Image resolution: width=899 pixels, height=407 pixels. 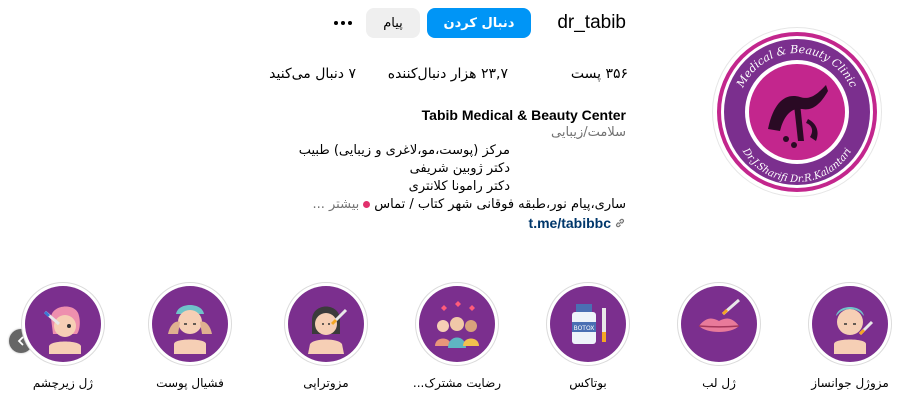 I want to click on followers-count: ۲۳,۷ هزار دنبال‌کننده, so click(x=448, y=74).